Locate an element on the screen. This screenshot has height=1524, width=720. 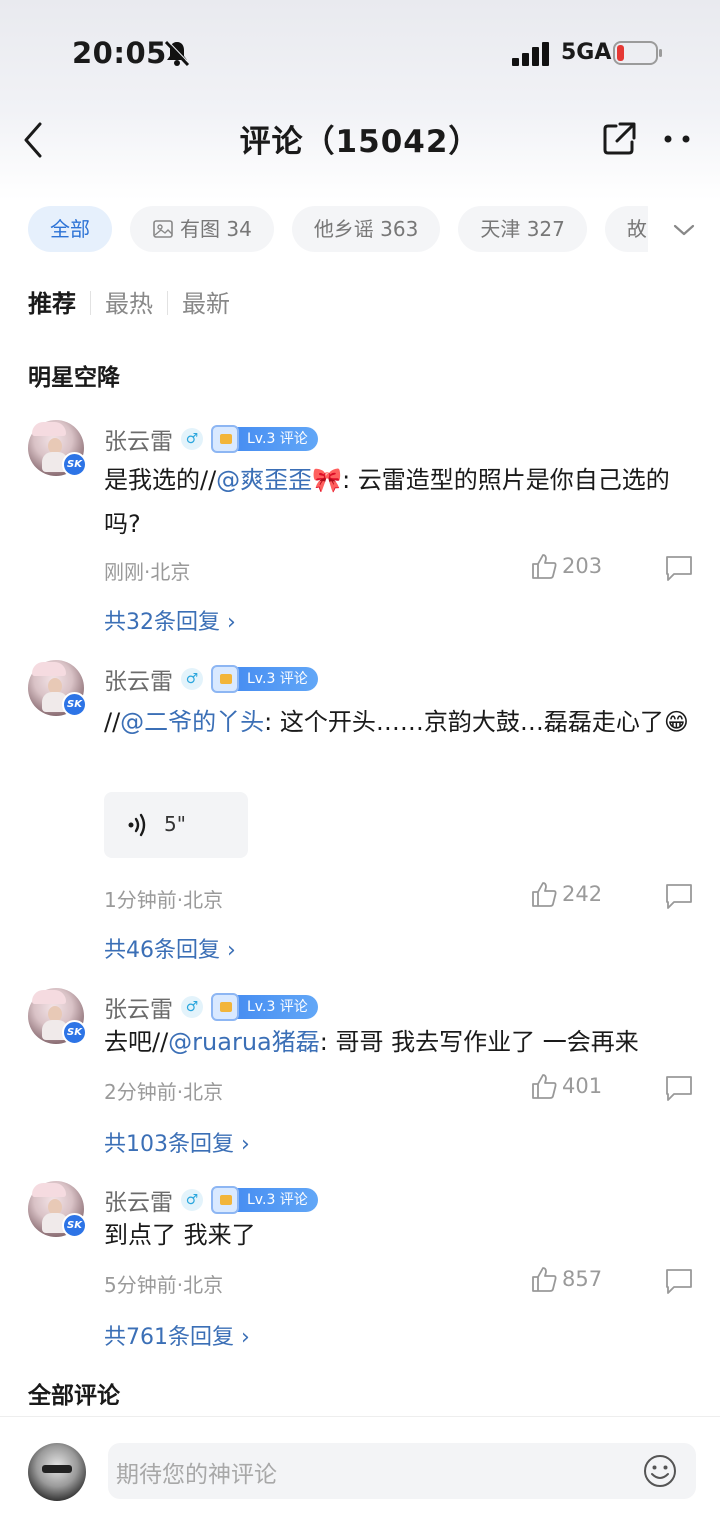
chip-with-images: 有图 34 is located at coordinates (202, 229).